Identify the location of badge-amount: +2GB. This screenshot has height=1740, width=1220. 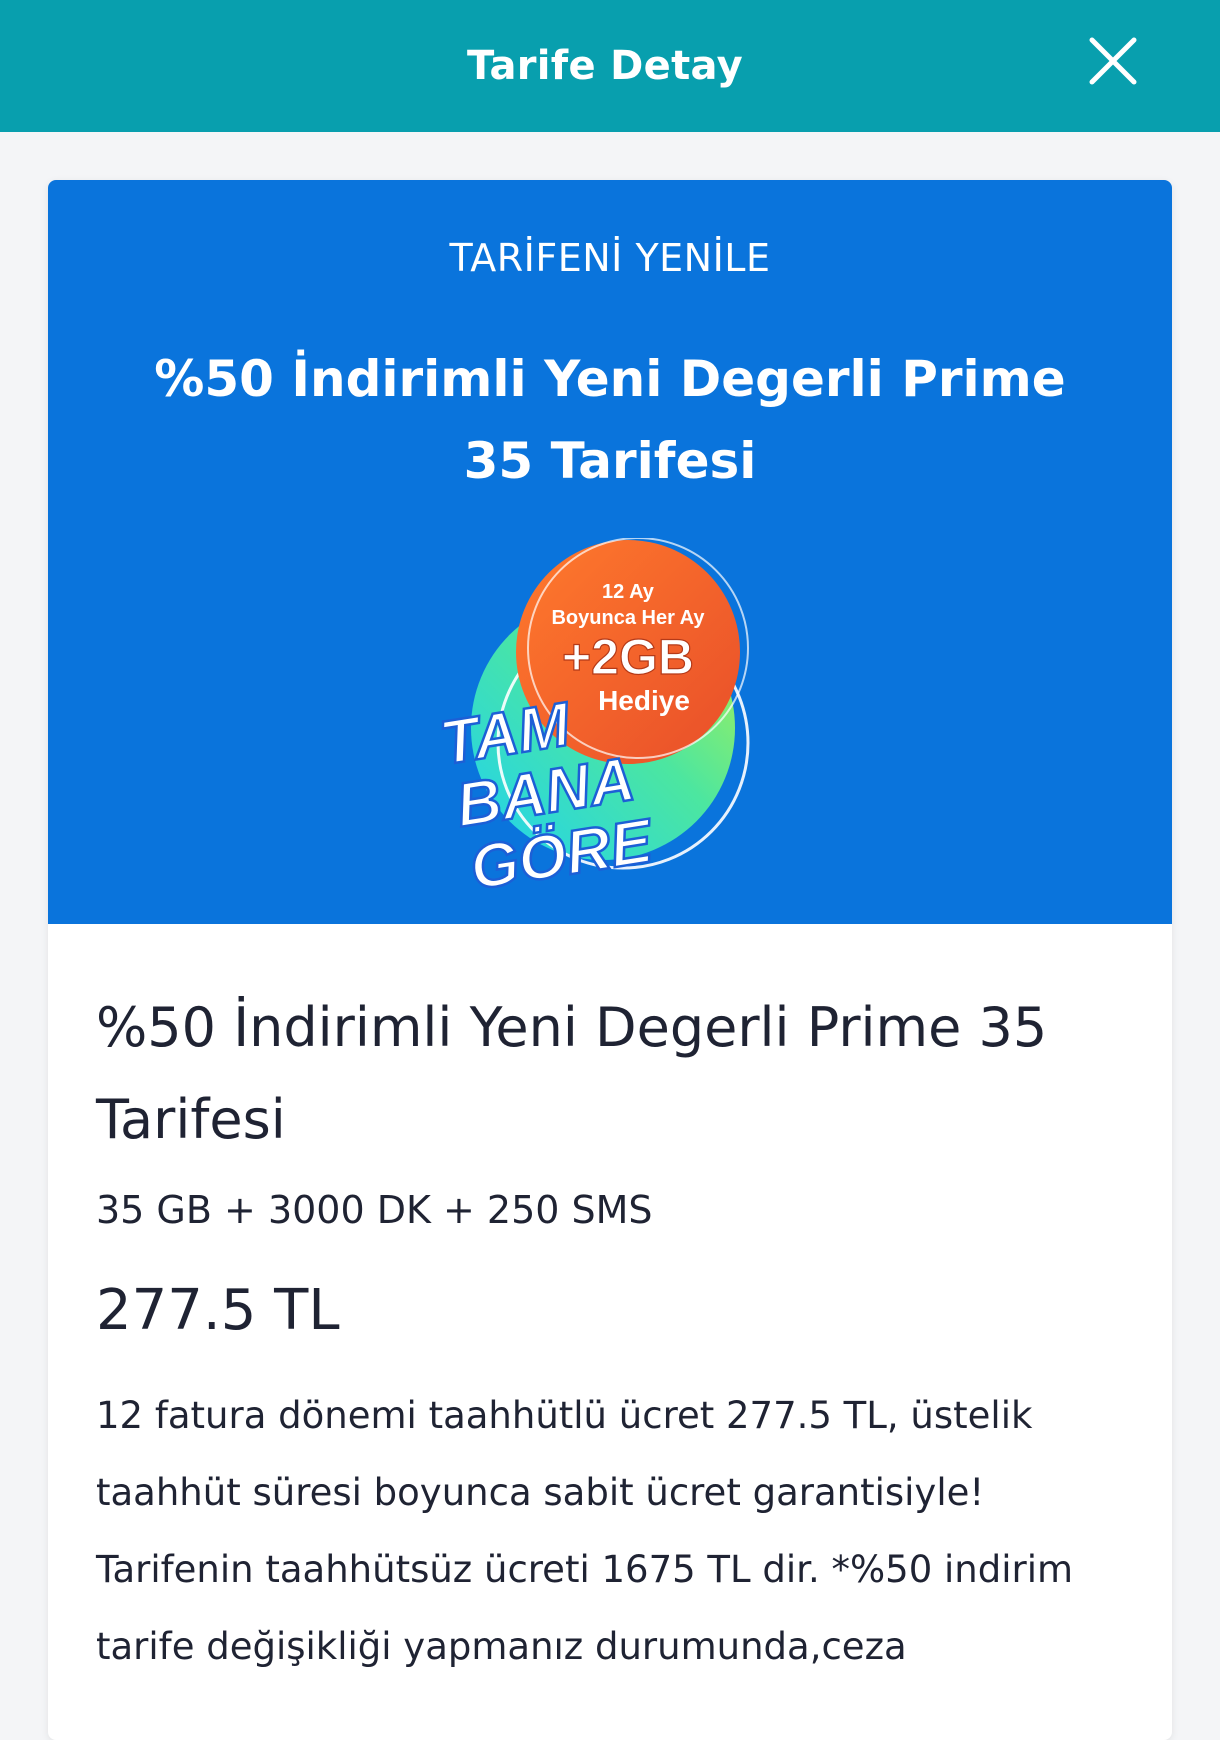
(628, 657).